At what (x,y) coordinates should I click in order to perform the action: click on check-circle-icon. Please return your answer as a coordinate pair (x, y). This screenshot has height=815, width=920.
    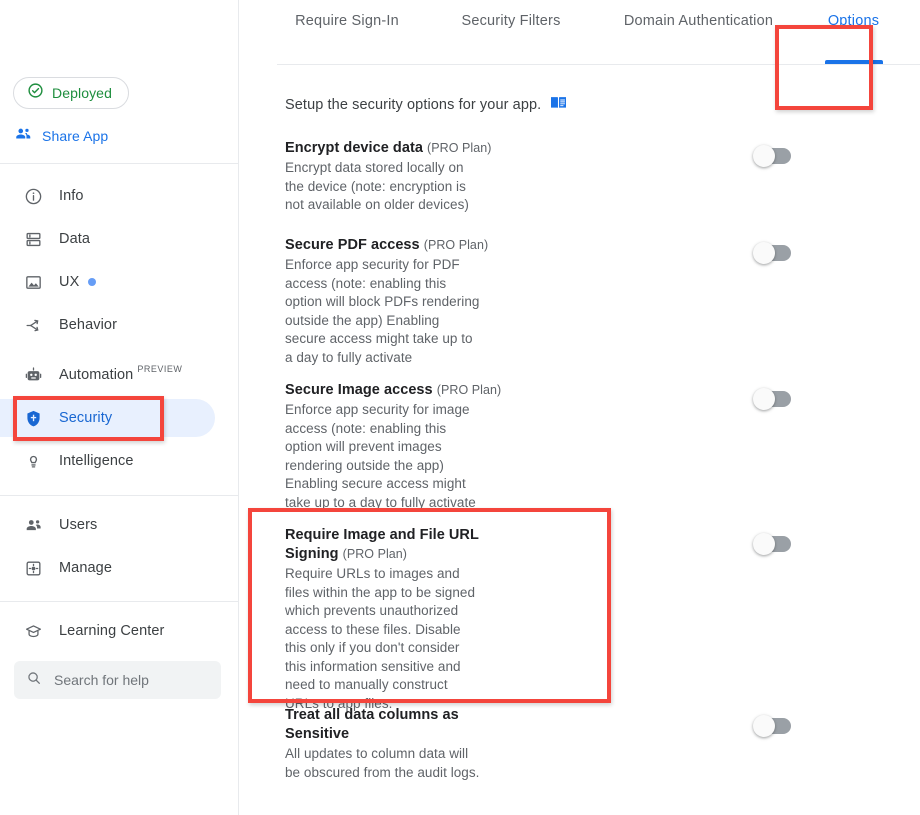
    Looking at the image, I should click on (35, 93).